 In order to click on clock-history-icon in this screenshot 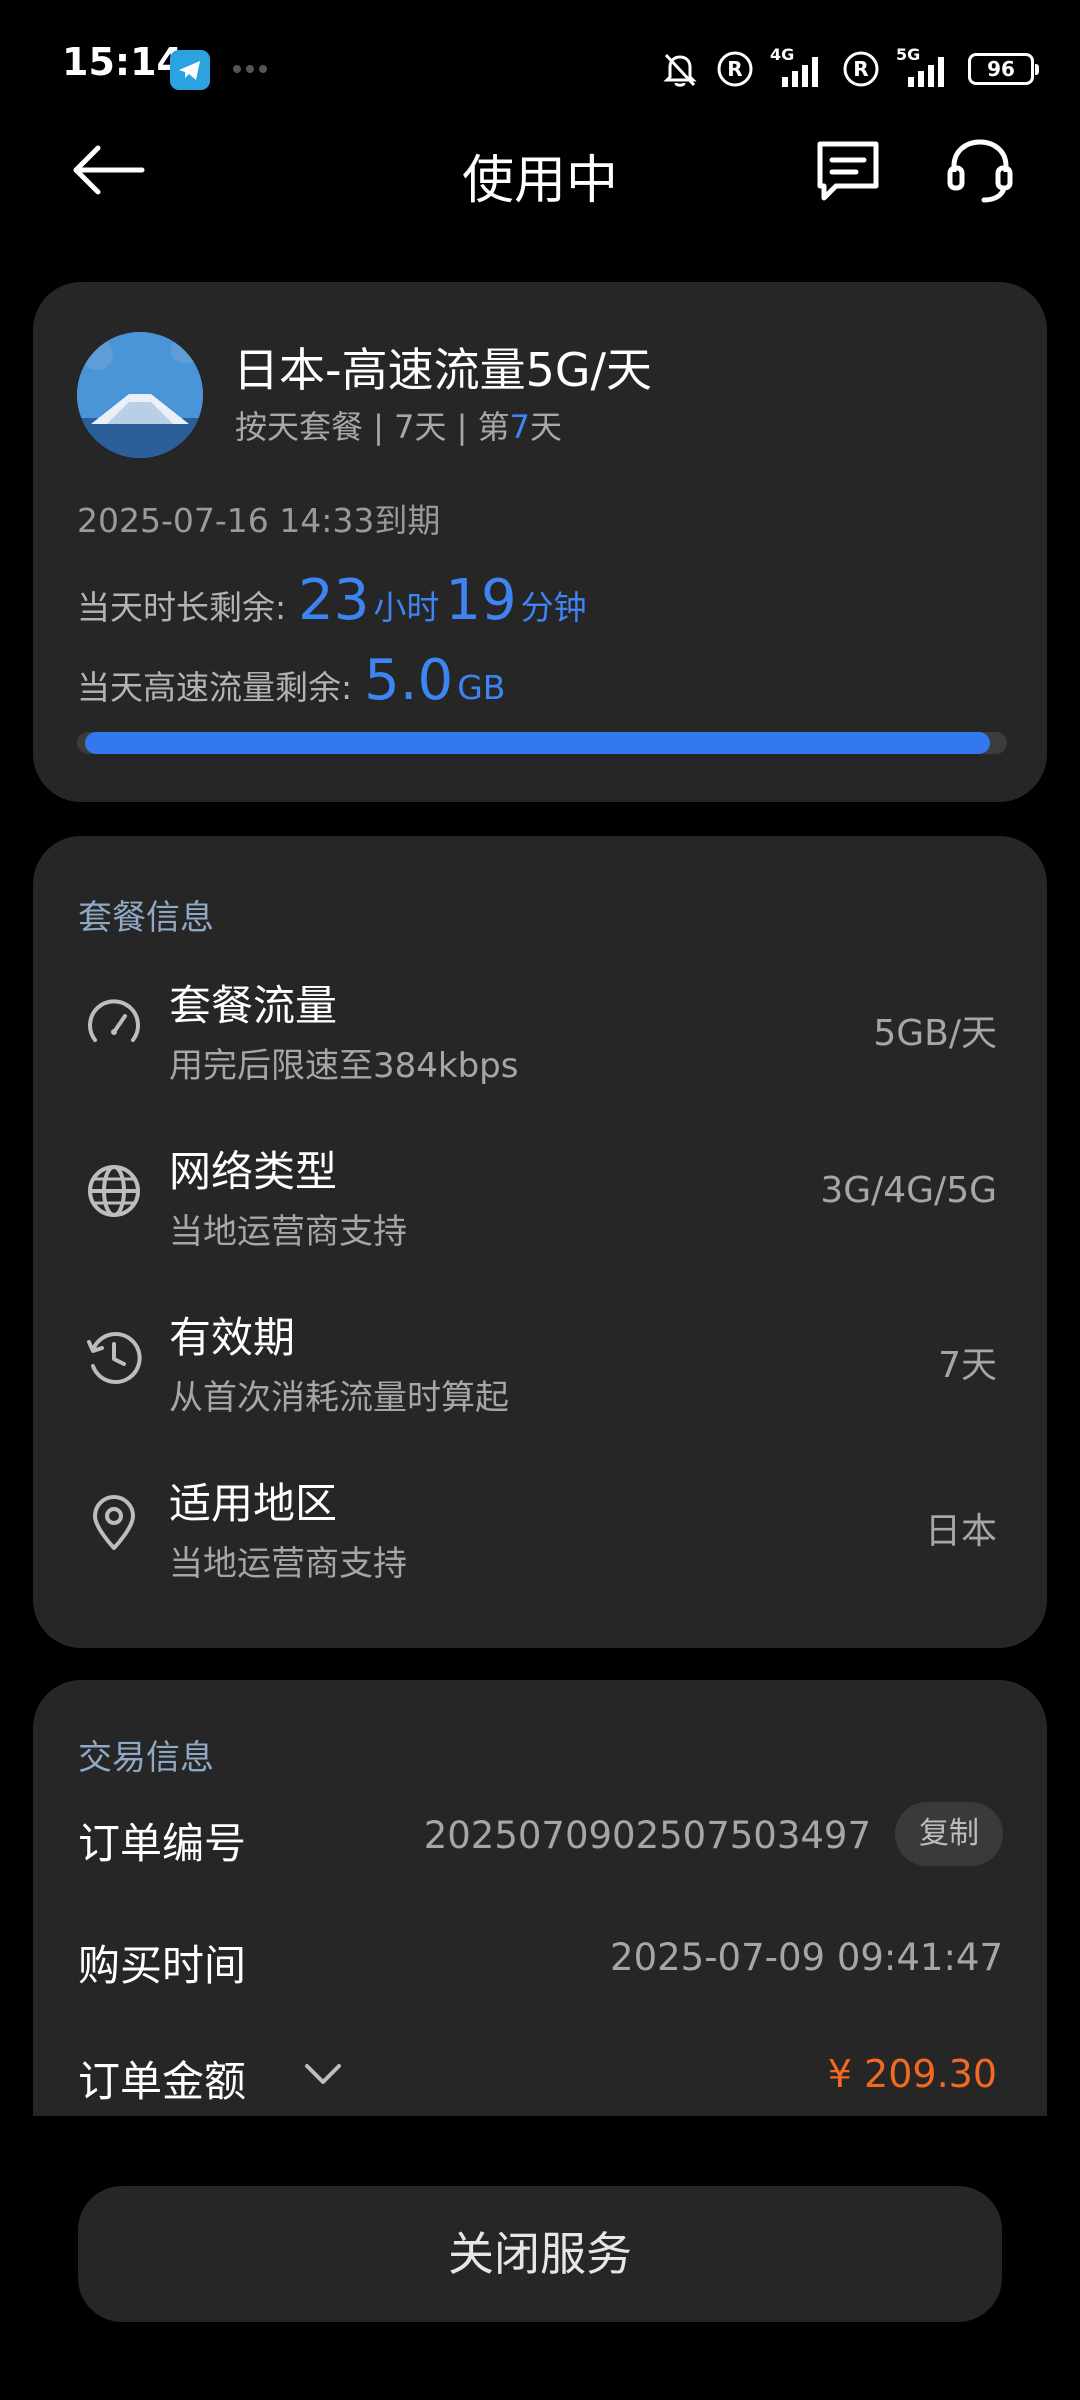, I will do `click(114, 1358)`.